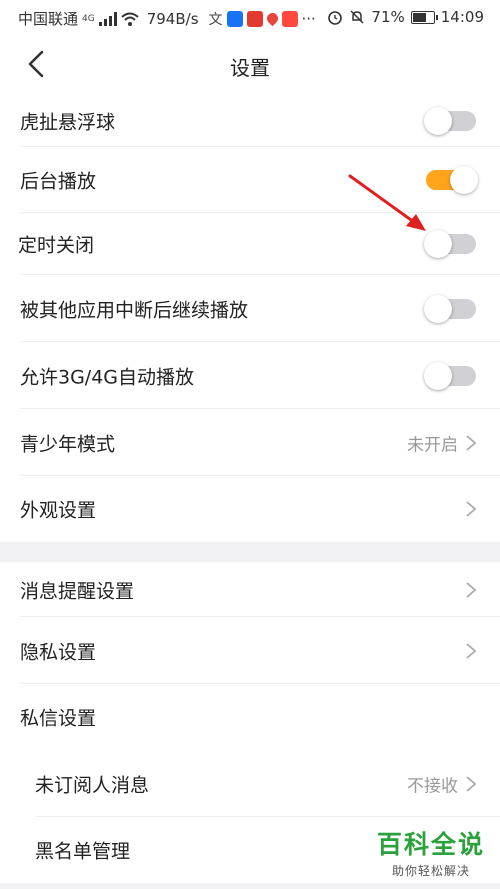  I want to click on bottom-band, so click(250, 886).